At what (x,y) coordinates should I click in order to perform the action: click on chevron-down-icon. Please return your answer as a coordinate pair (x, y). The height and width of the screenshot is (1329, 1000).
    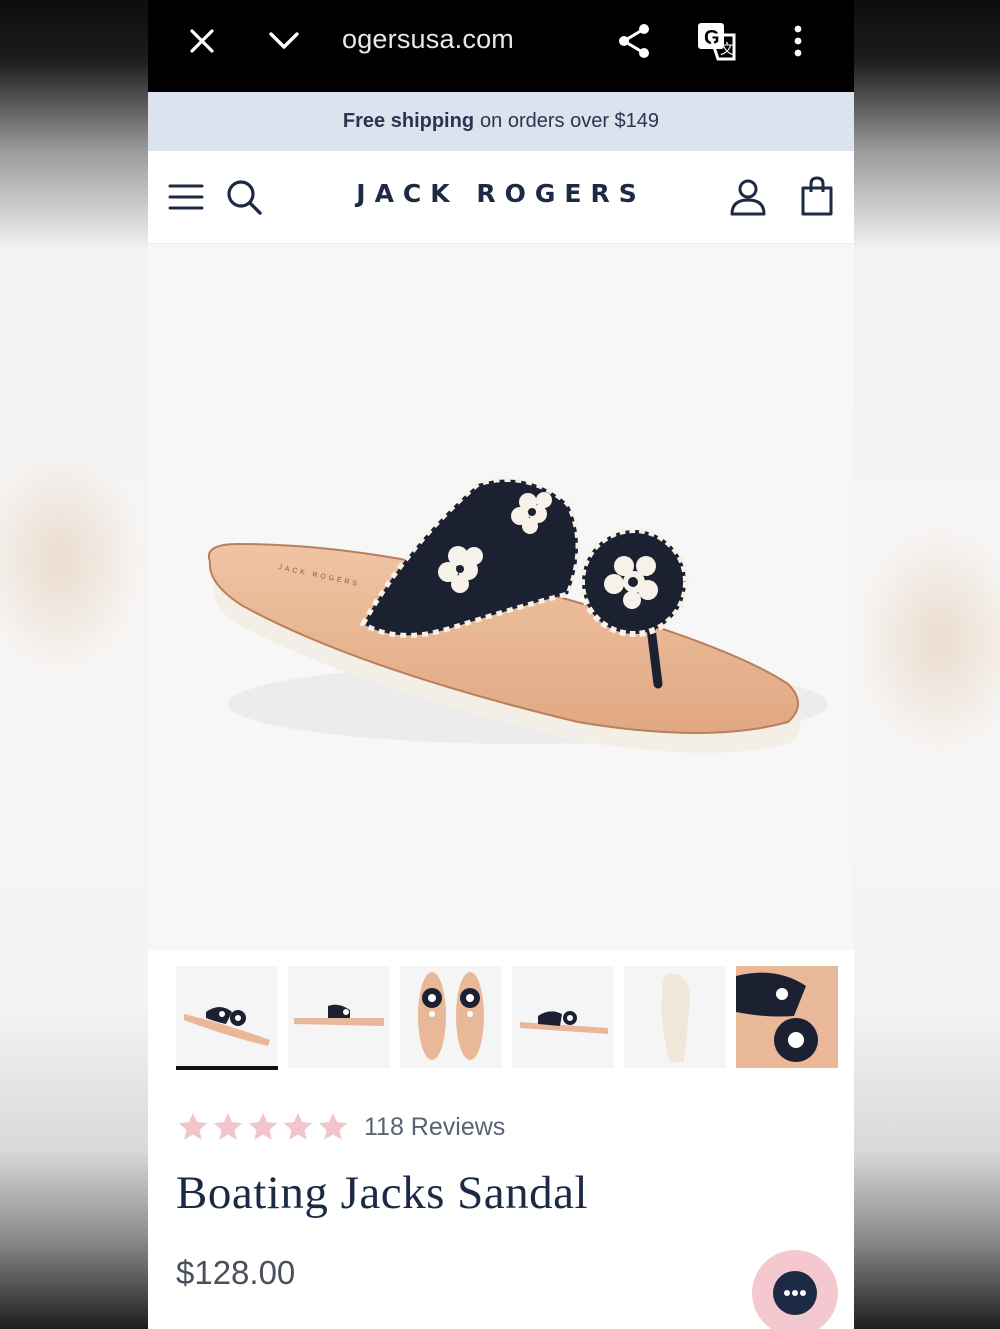
    Looking at the image, I should click on (284, 41).